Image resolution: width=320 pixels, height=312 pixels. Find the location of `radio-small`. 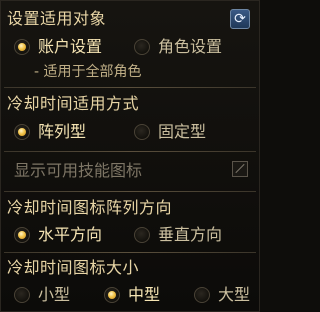

radio-small is located at coordinates (22, 295).